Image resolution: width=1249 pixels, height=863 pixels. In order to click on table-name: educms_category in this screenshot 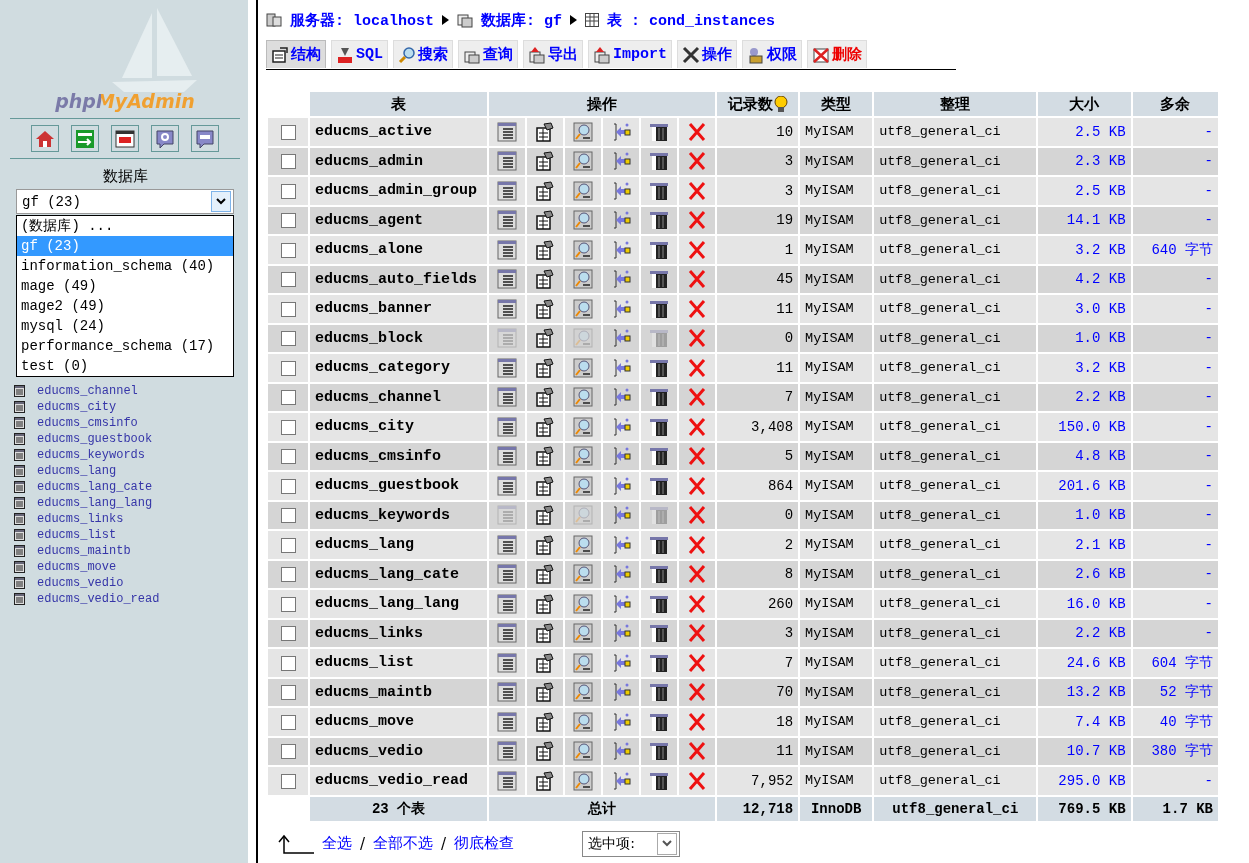, I will do `click(398, 368)`.